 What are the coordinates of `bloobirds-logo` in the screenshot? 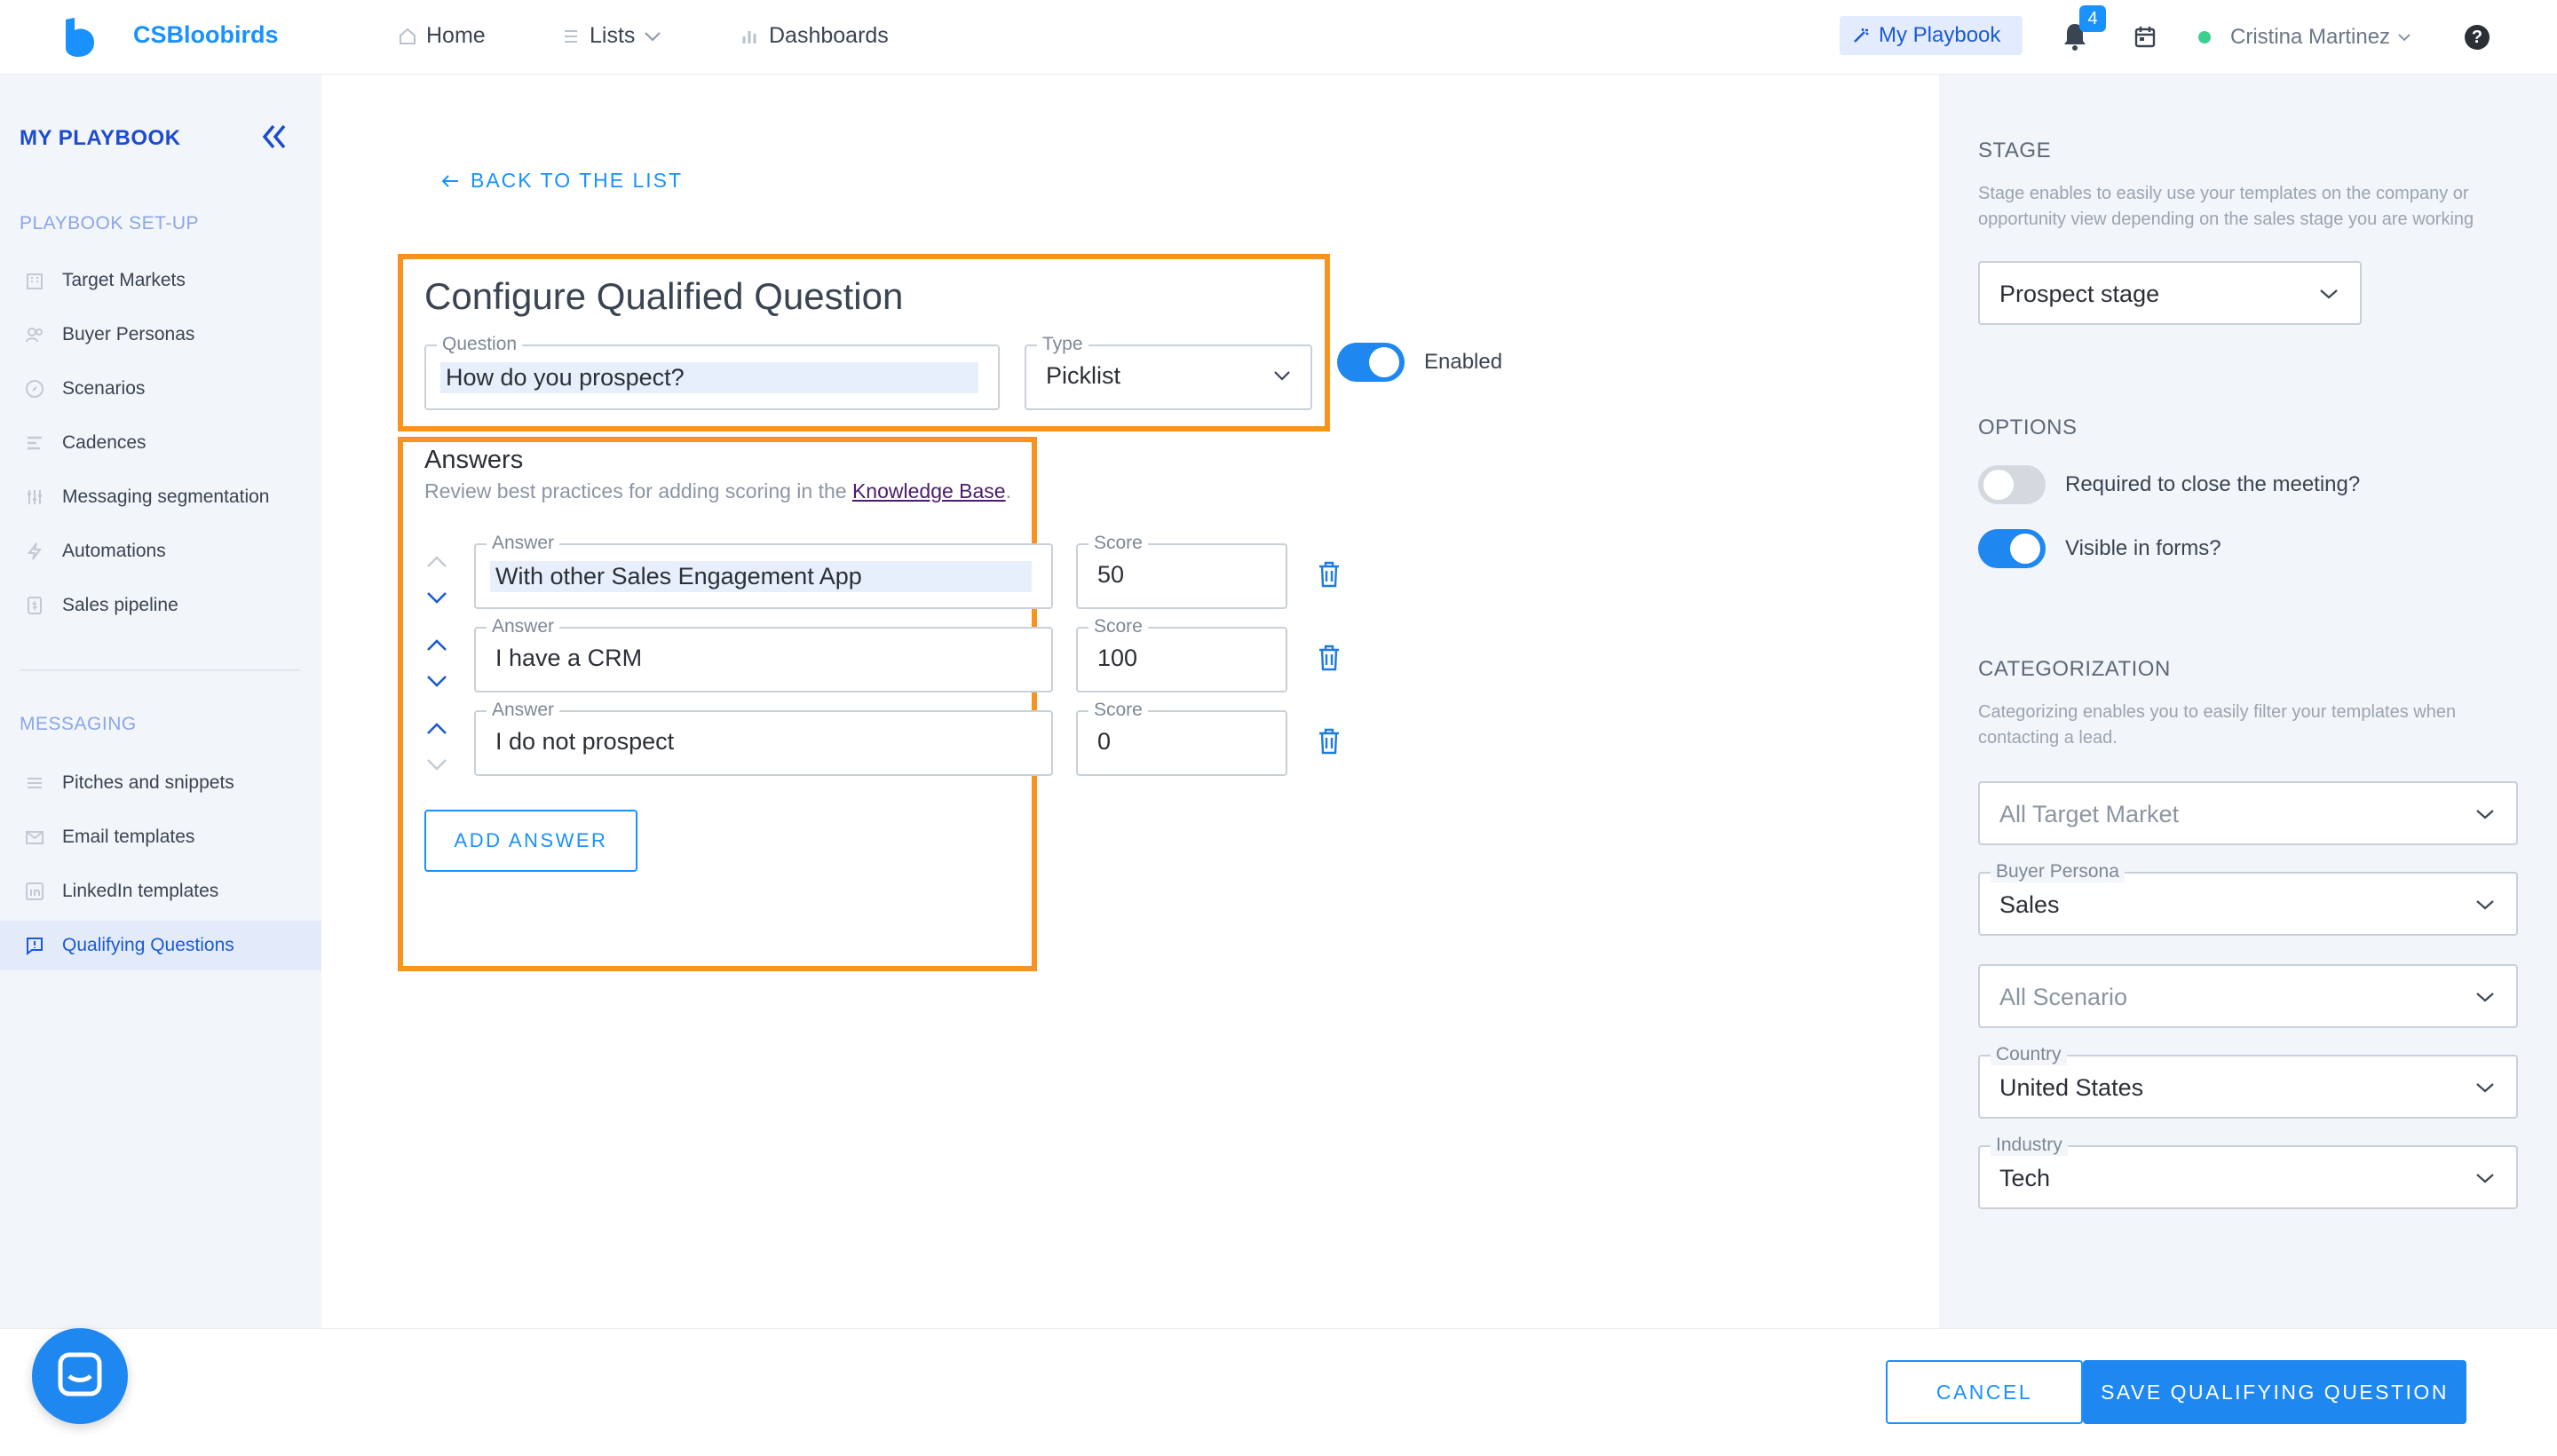 It's located at (80, 37).